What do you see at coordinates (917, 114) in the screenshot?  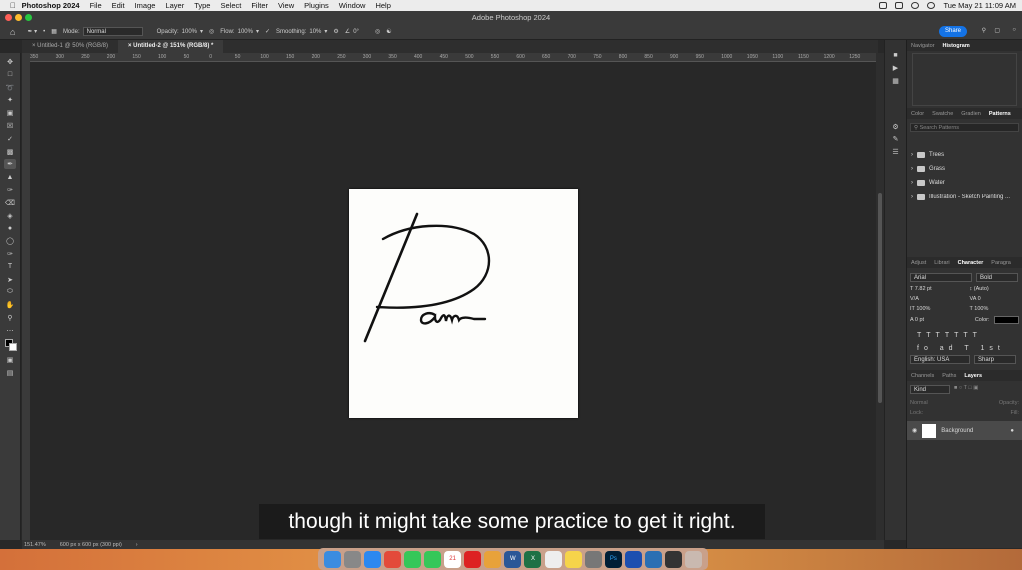 I see `tab-color: Color` at bounding box center [917, 114].